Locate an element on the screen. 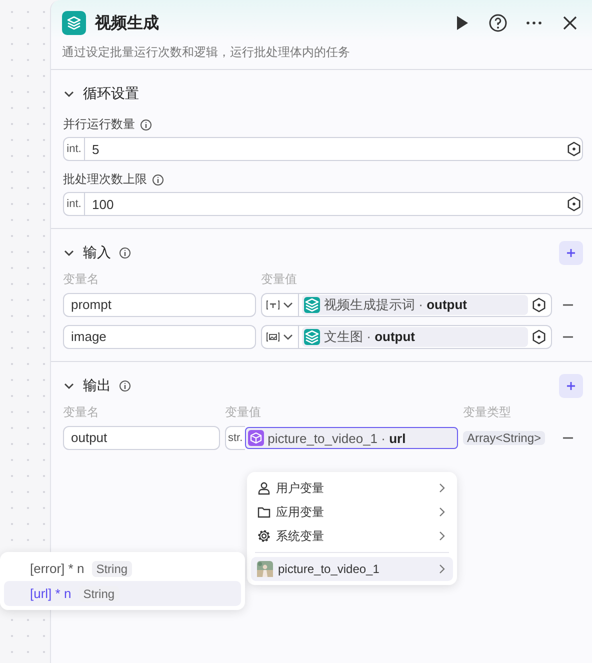 This screenshot has width=592, height=663. field-value: 5 is located at coordinates (95, 149).